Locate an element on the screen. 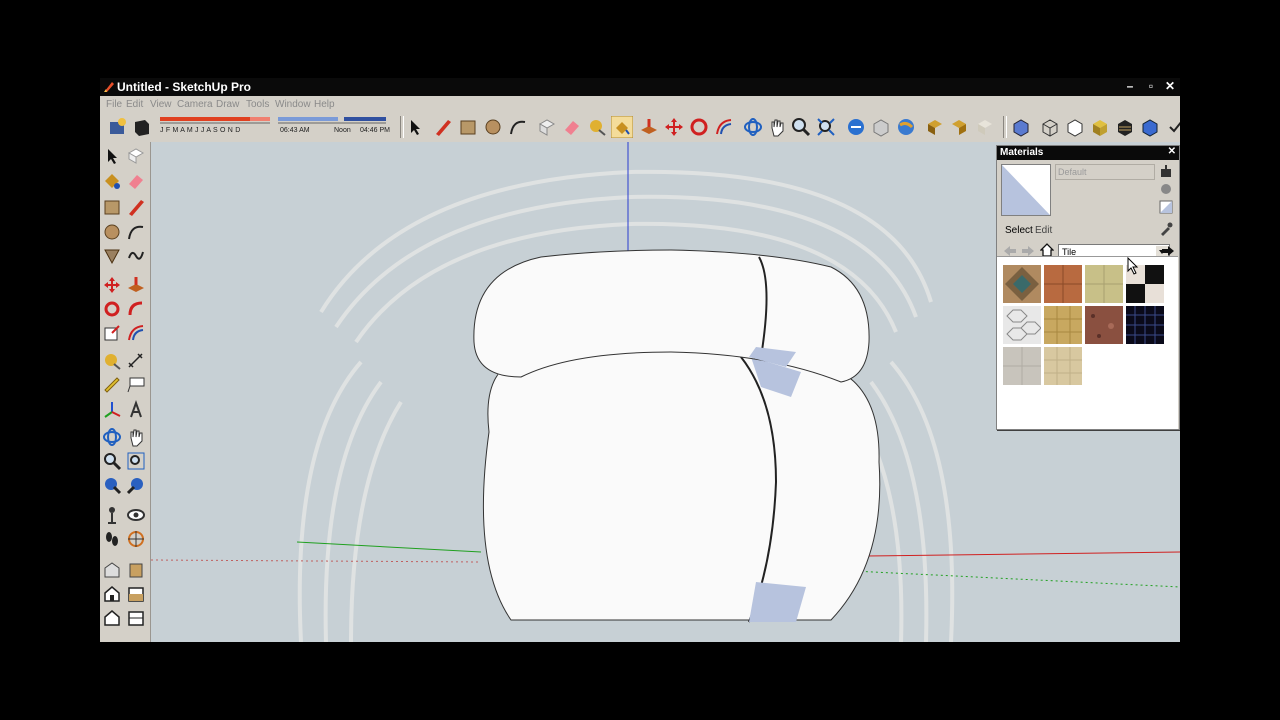 This screenshot has width=1280, height=720. google-earth-icon is located at coordinates (906, 127).